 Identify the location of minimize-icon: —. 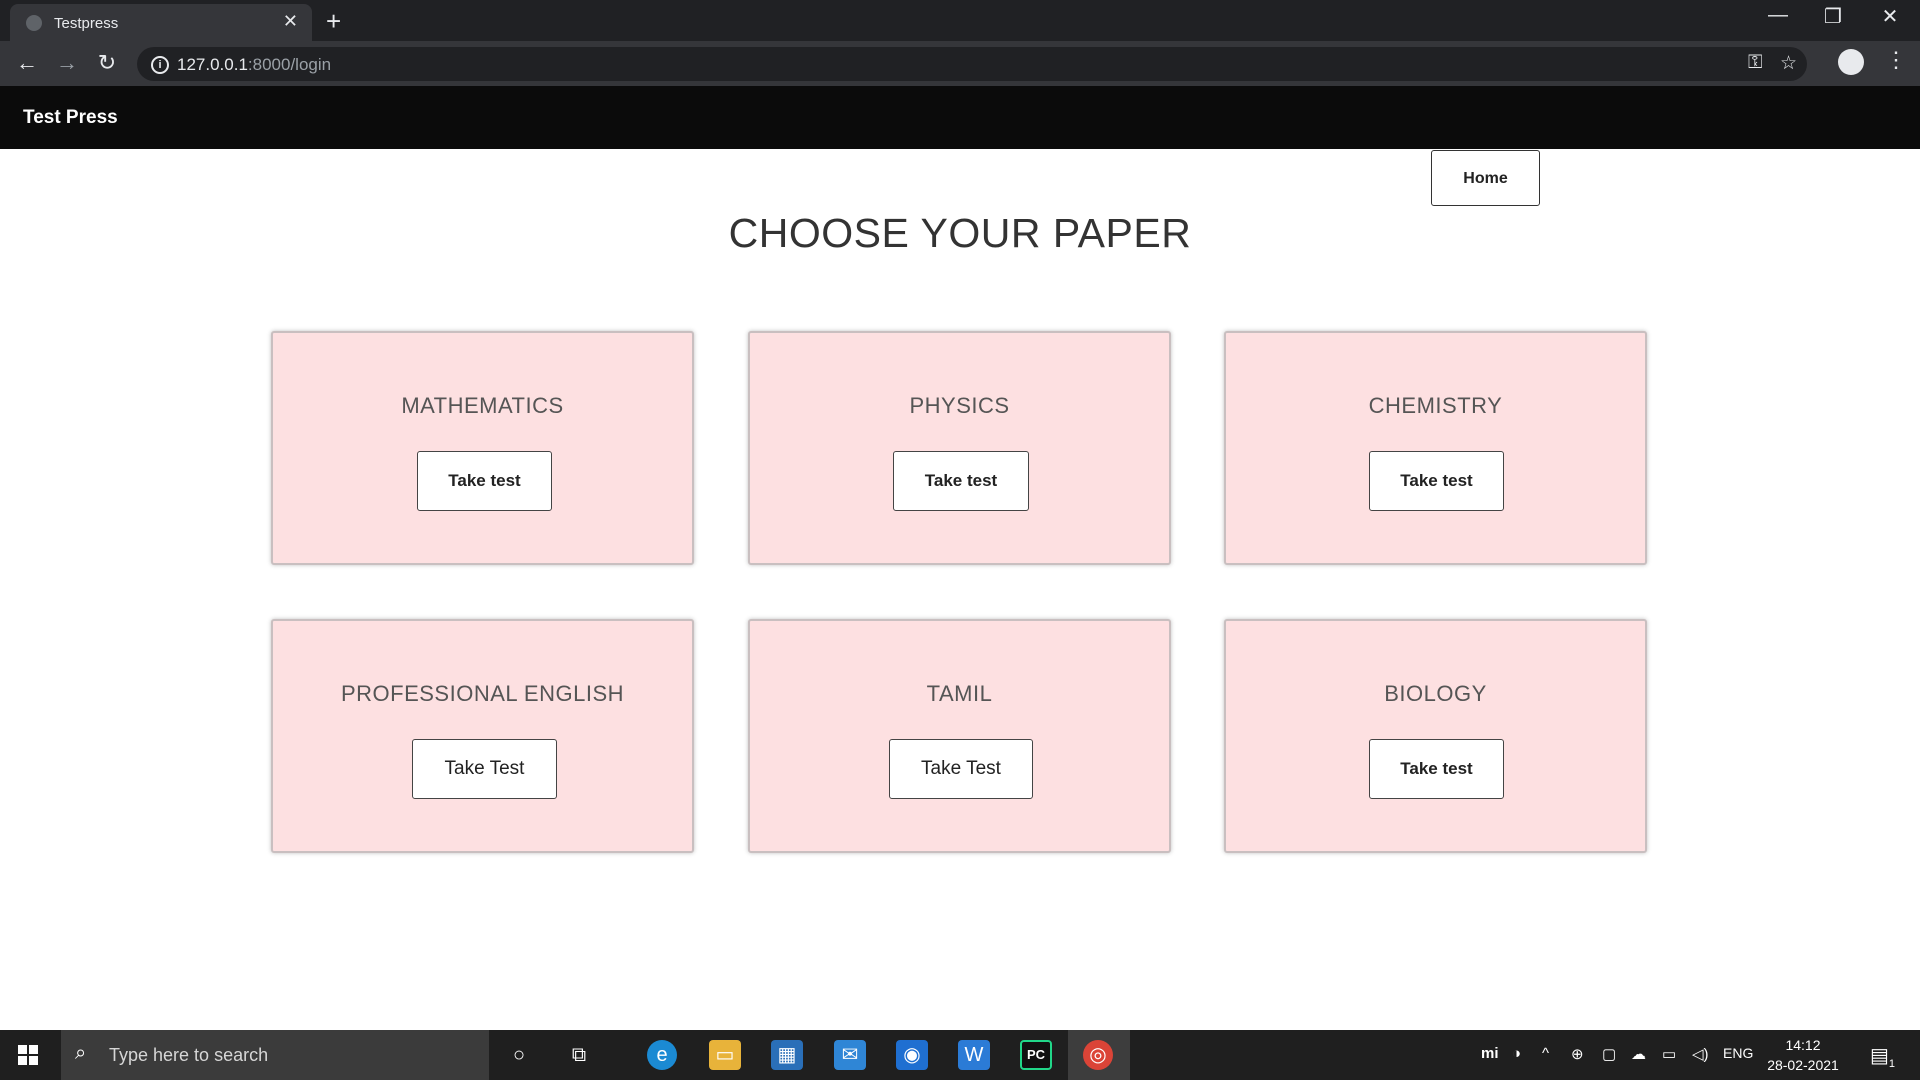
(1778, 15).